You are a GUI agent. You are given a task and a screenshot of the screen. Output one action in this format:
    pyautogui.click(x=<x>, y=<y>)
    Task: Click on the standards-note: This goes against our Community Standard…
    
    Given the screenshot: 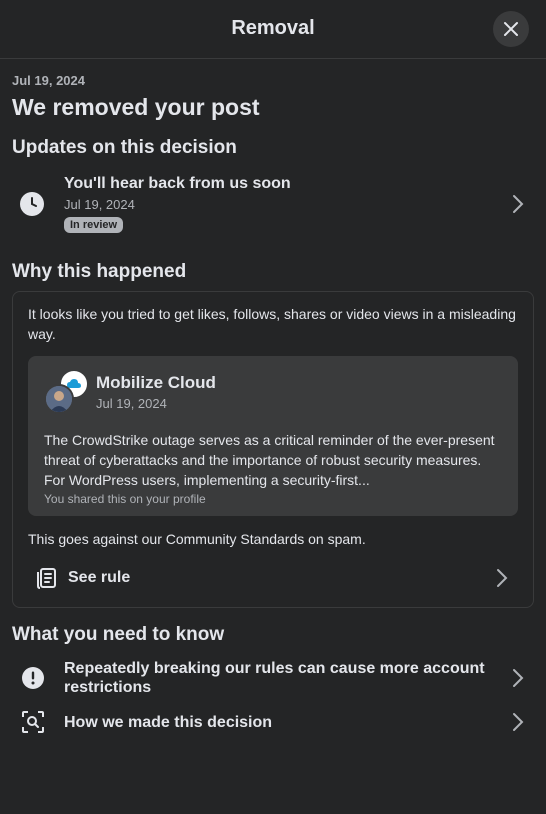 What is the action you would take?
    pyautogui.click(x=197, y=539)
    